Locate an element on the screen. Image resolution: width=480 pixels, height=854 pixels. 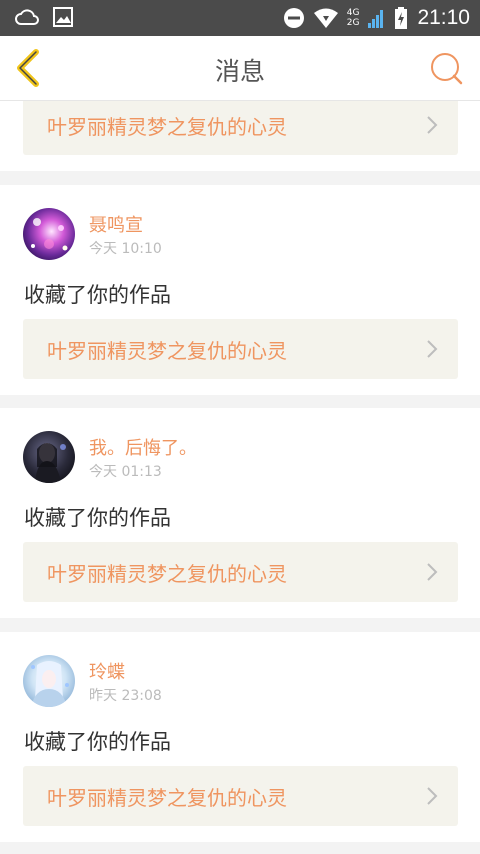
status-bar: 4G 2G 21:10 is located at coordinates (240, 18).